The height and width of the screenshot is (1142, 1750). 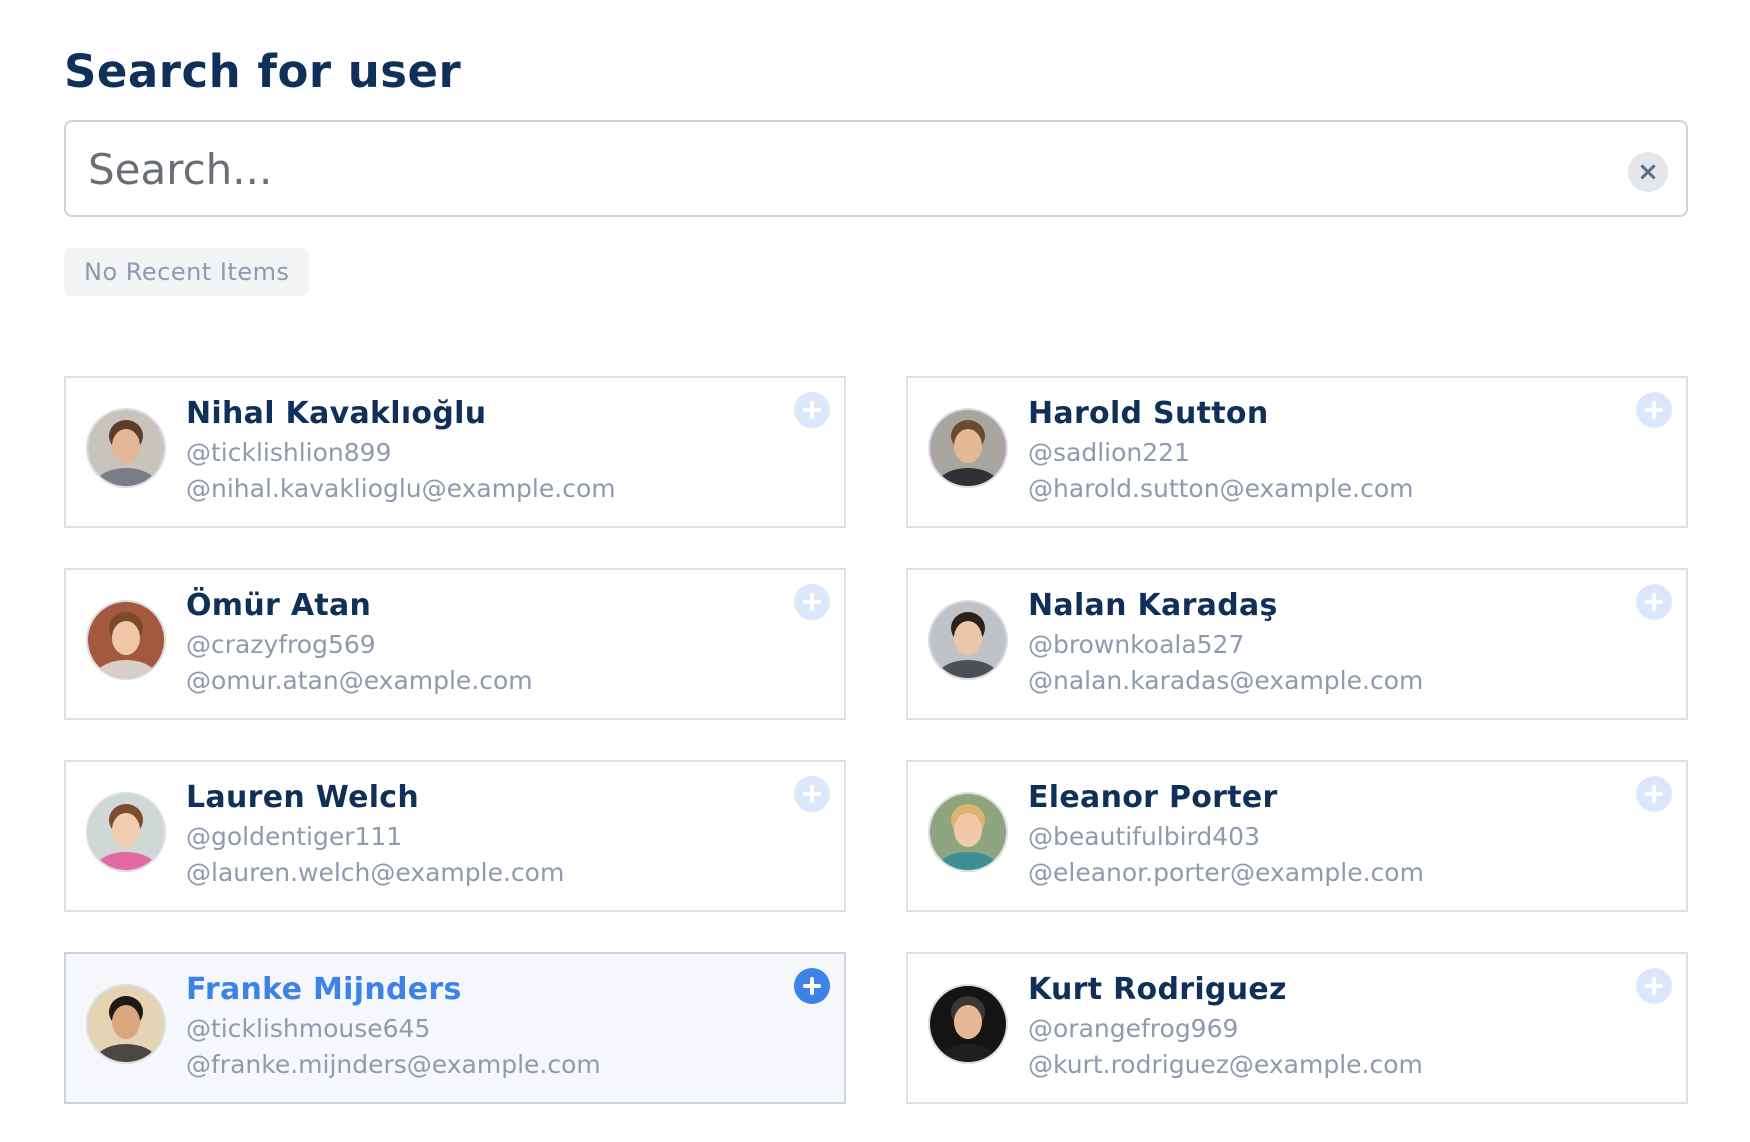 What do you see at coordinates (289, 452) in the screenshot?
I see `user-handle: @ticklishlion899` at bounding box center [289, 452].